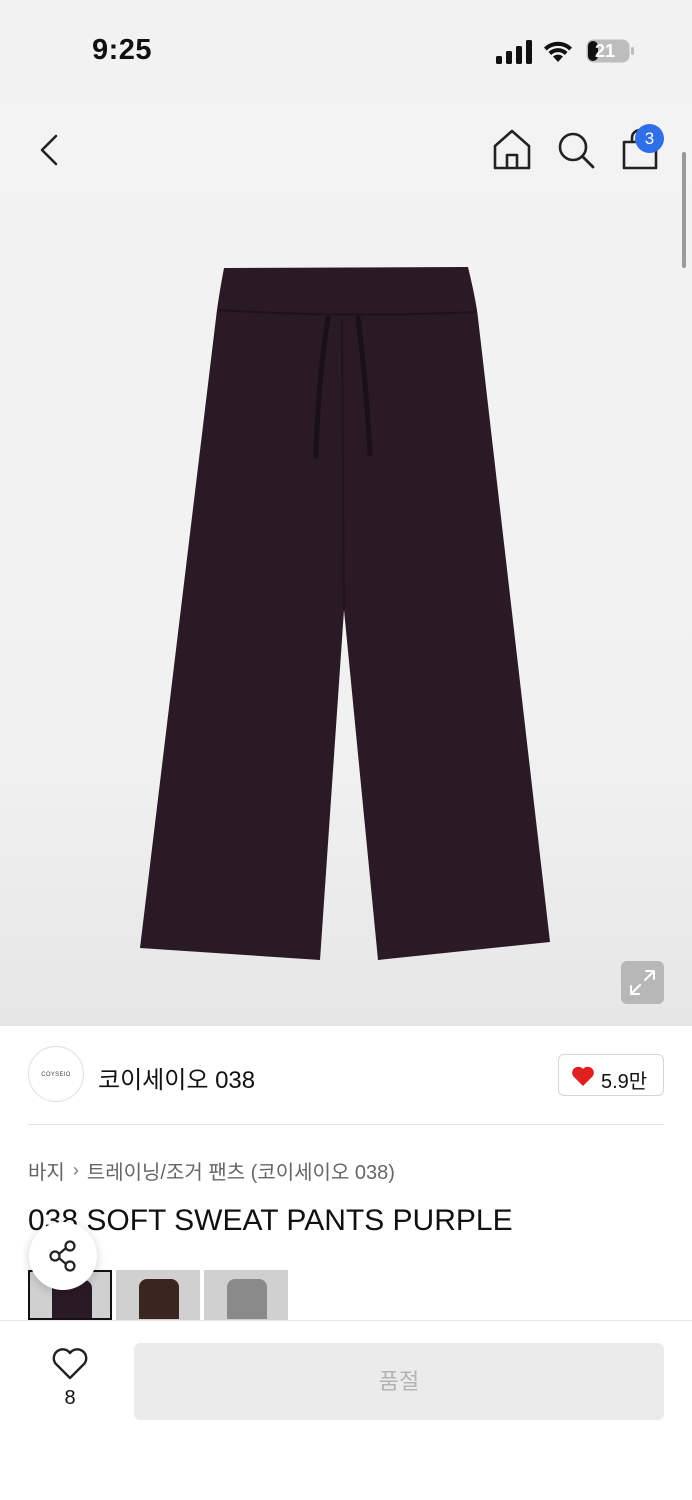 This screenshot has width=692, height=1500. What do you see at coordinates (50, 150) in the screenshot?
I see `back-icon` at bounding box center [50, 150].